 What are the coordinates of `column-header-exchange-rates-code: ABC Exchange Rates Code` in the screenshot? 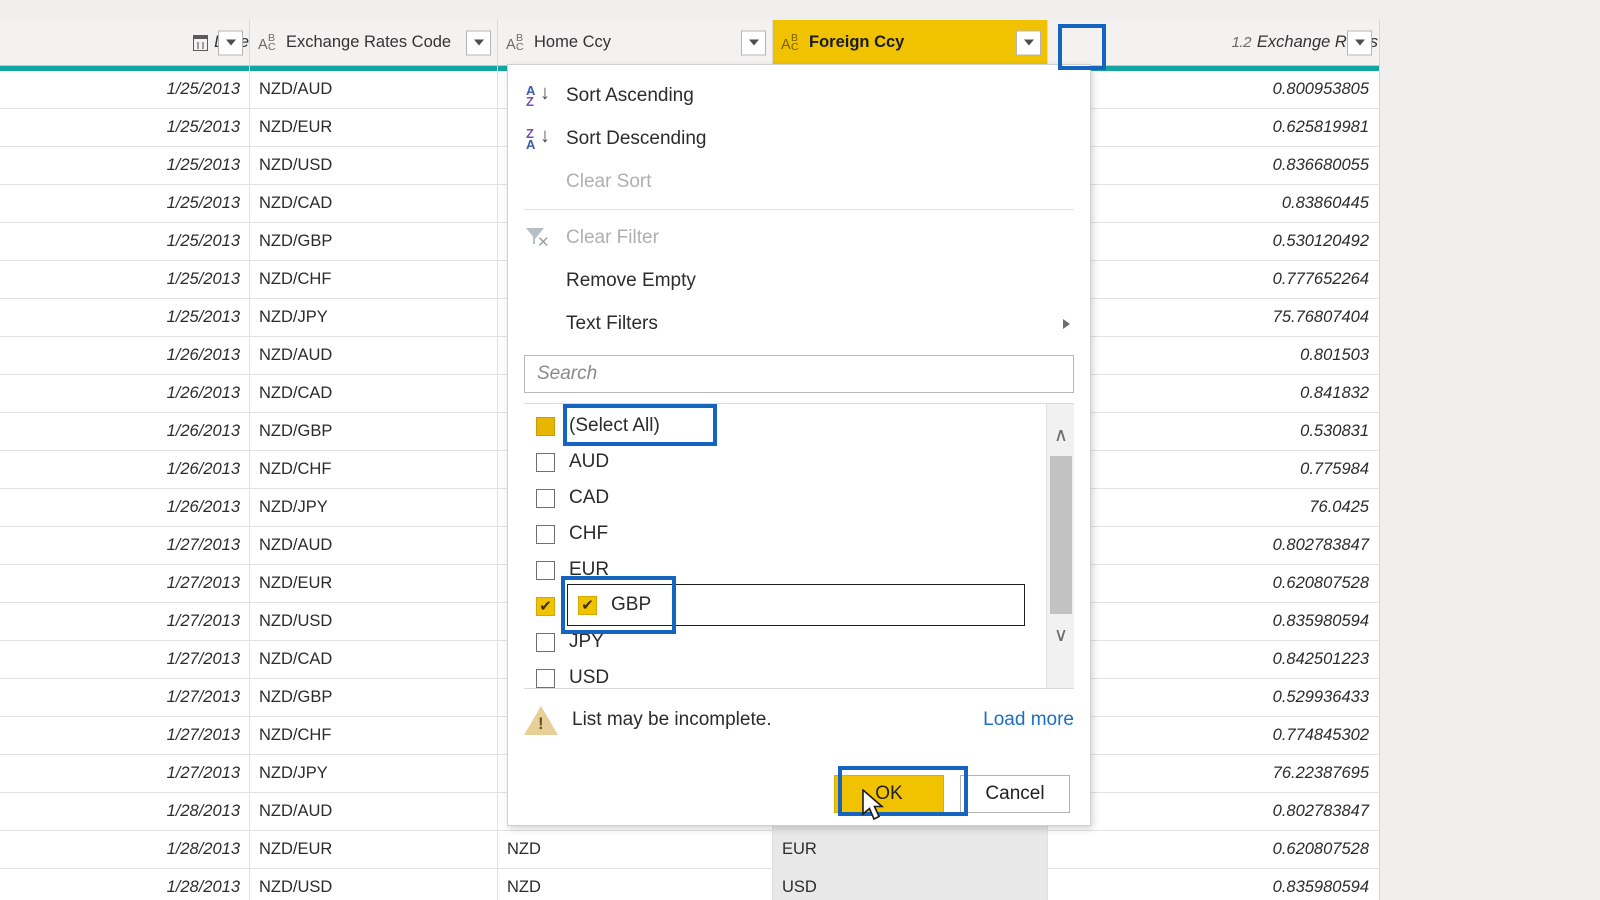 It's located at (374, 42).